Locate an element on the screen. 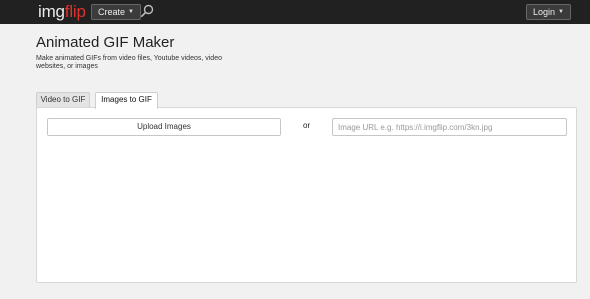 This screenshot has height=299, width=590. page-title: Animated GIF Maker is located at coordinates (105, 42).